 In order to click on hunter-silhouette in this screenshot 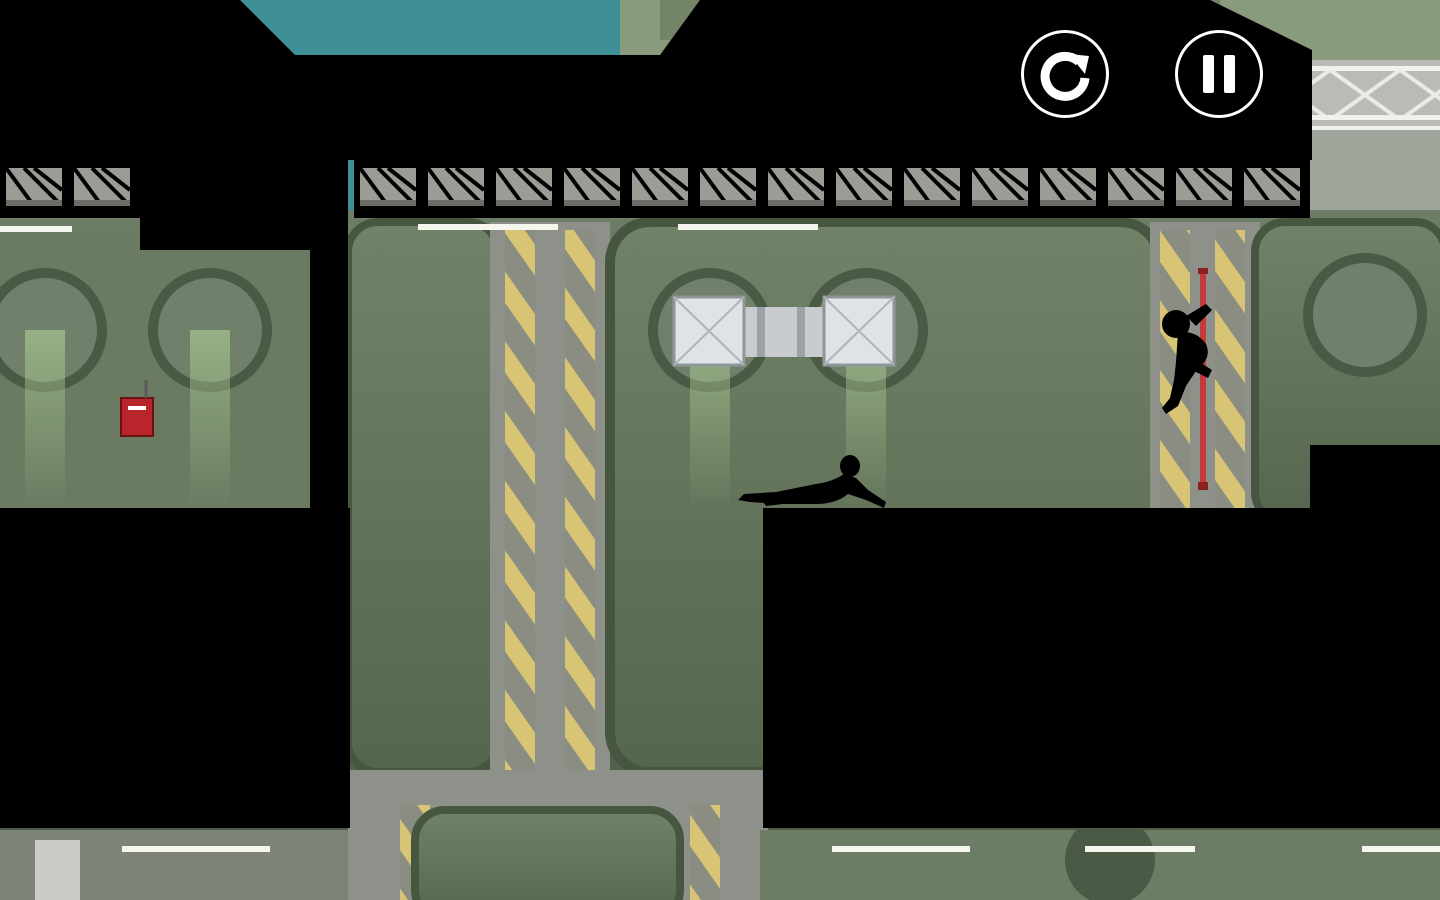, I will do `click(1187, 359)`.